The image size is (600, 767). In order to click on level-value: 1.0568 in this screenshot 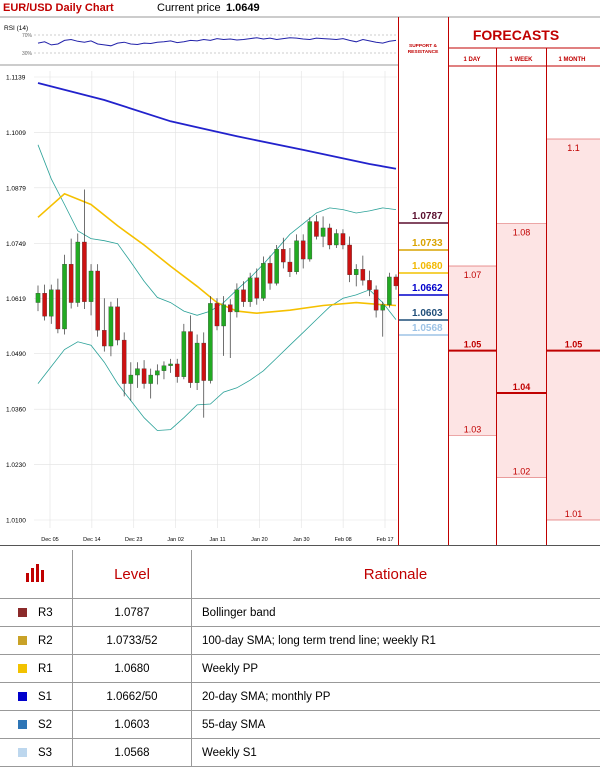, I will do `click(132, 753)`.